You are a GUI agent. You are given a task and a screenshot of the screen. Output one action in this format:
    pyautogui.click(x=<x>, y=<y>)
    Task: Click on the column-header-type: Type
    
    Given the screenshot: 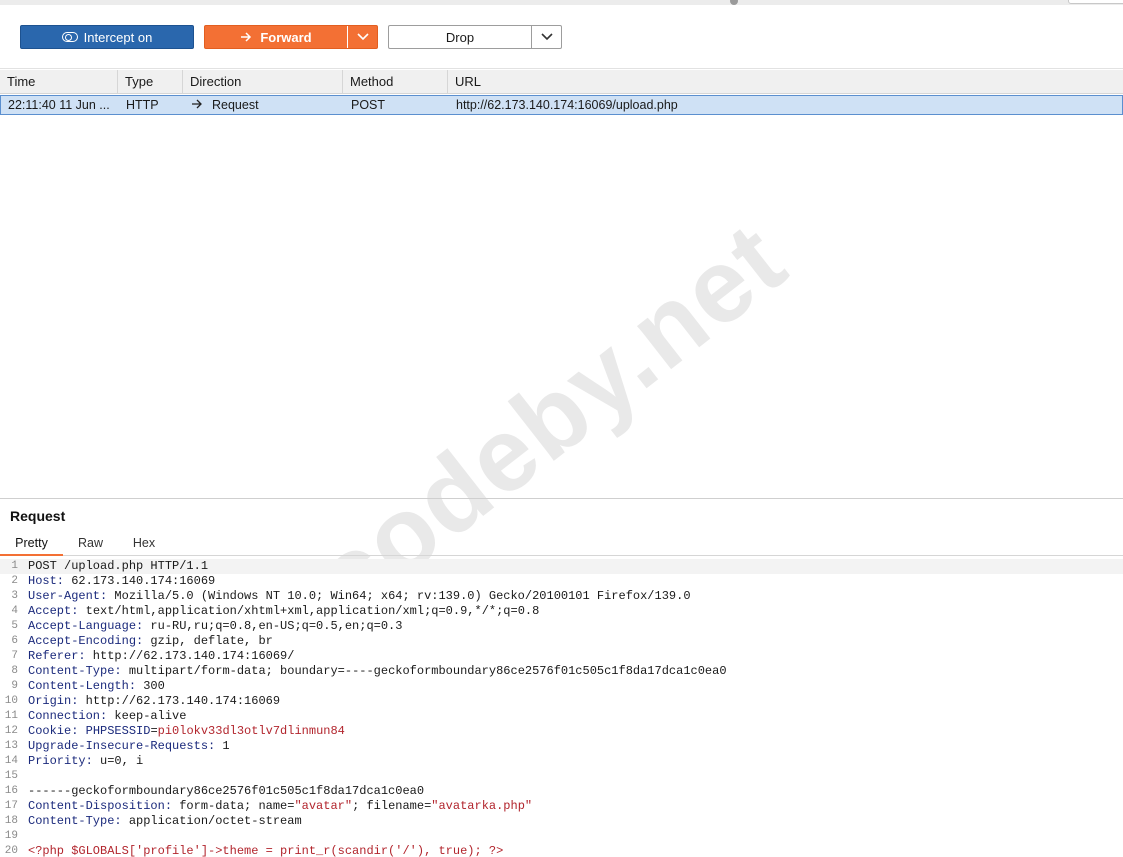 What is the action you would take?
    pyautogui.click(x=150, y=82)
    